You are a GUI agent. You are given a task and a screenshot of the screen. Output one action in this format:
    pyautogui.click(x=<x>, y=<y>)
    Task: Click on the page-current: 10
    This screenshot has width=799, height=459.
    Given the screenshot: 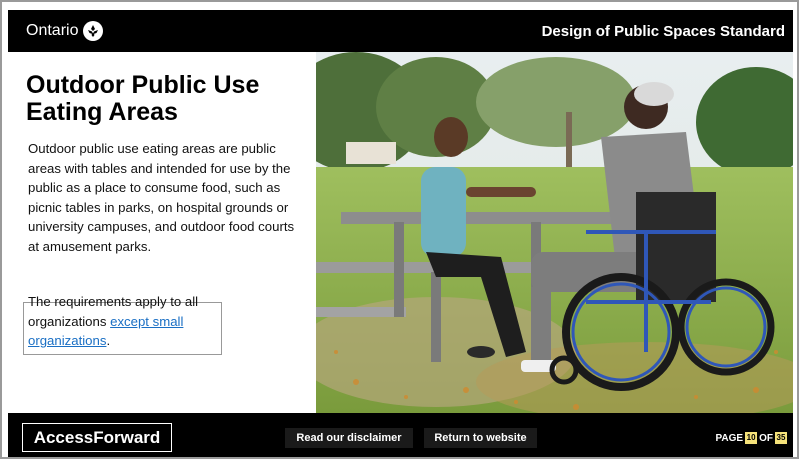 What is the action you would take?
    pyautogui.click(x=751, y=438)
    